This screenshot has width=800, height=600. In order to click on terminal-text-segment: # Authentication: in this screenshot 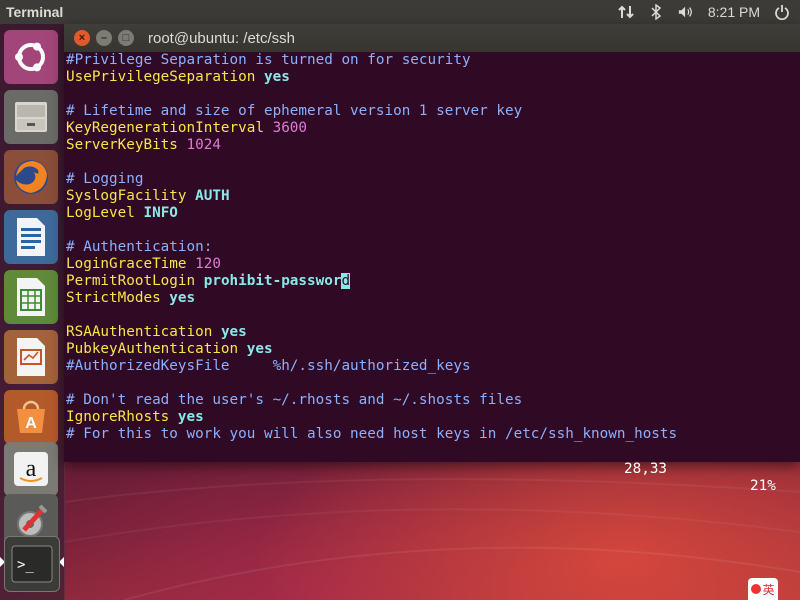, I will do `click(139, 247)`.